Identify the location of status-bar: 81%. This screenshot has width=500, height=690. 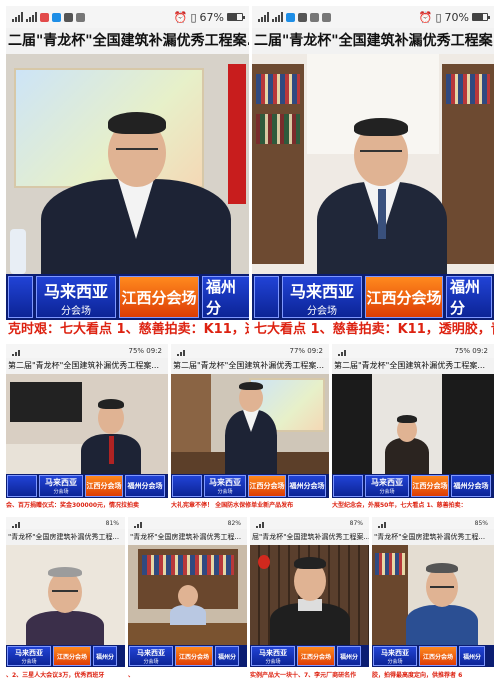
(65, 523).